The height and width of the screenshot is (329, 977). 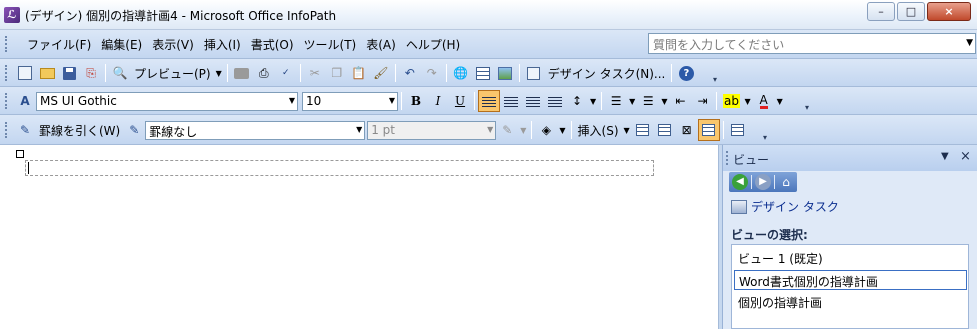 I want to click on redo-button: ↷, so click(x=432, y=73).